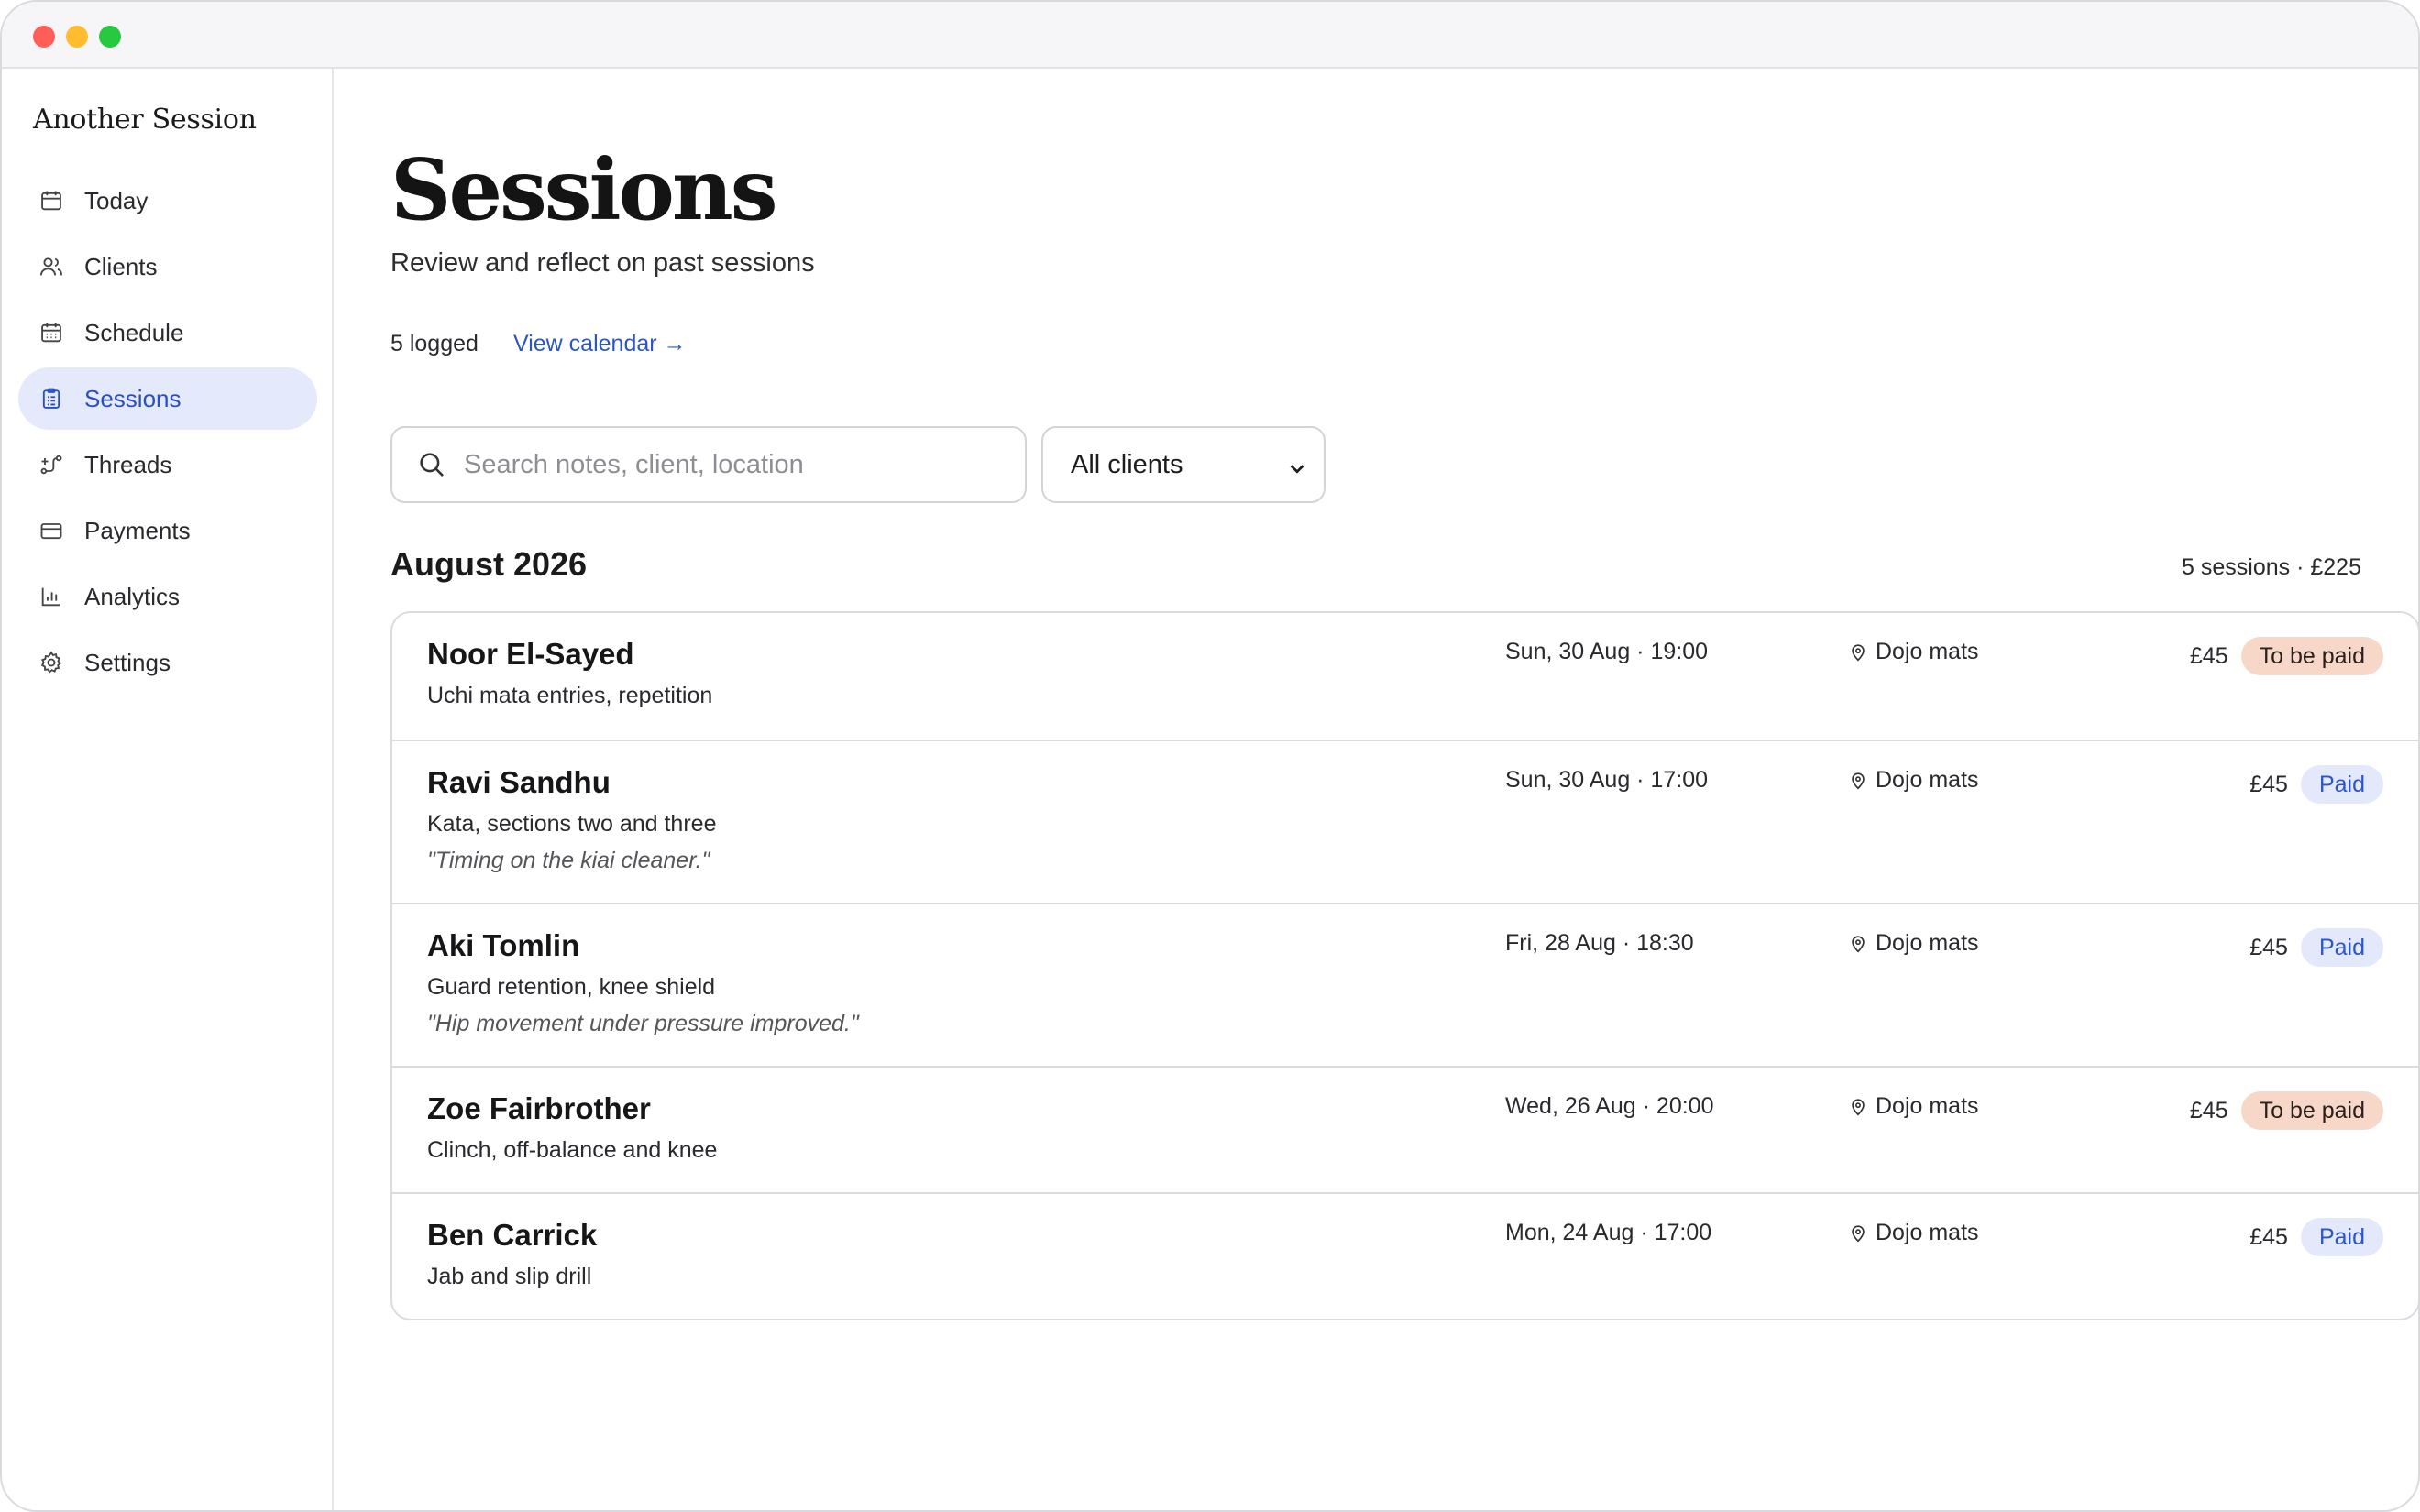  I want to click on sidebar-item-payments: Payments, so click(167, 530).